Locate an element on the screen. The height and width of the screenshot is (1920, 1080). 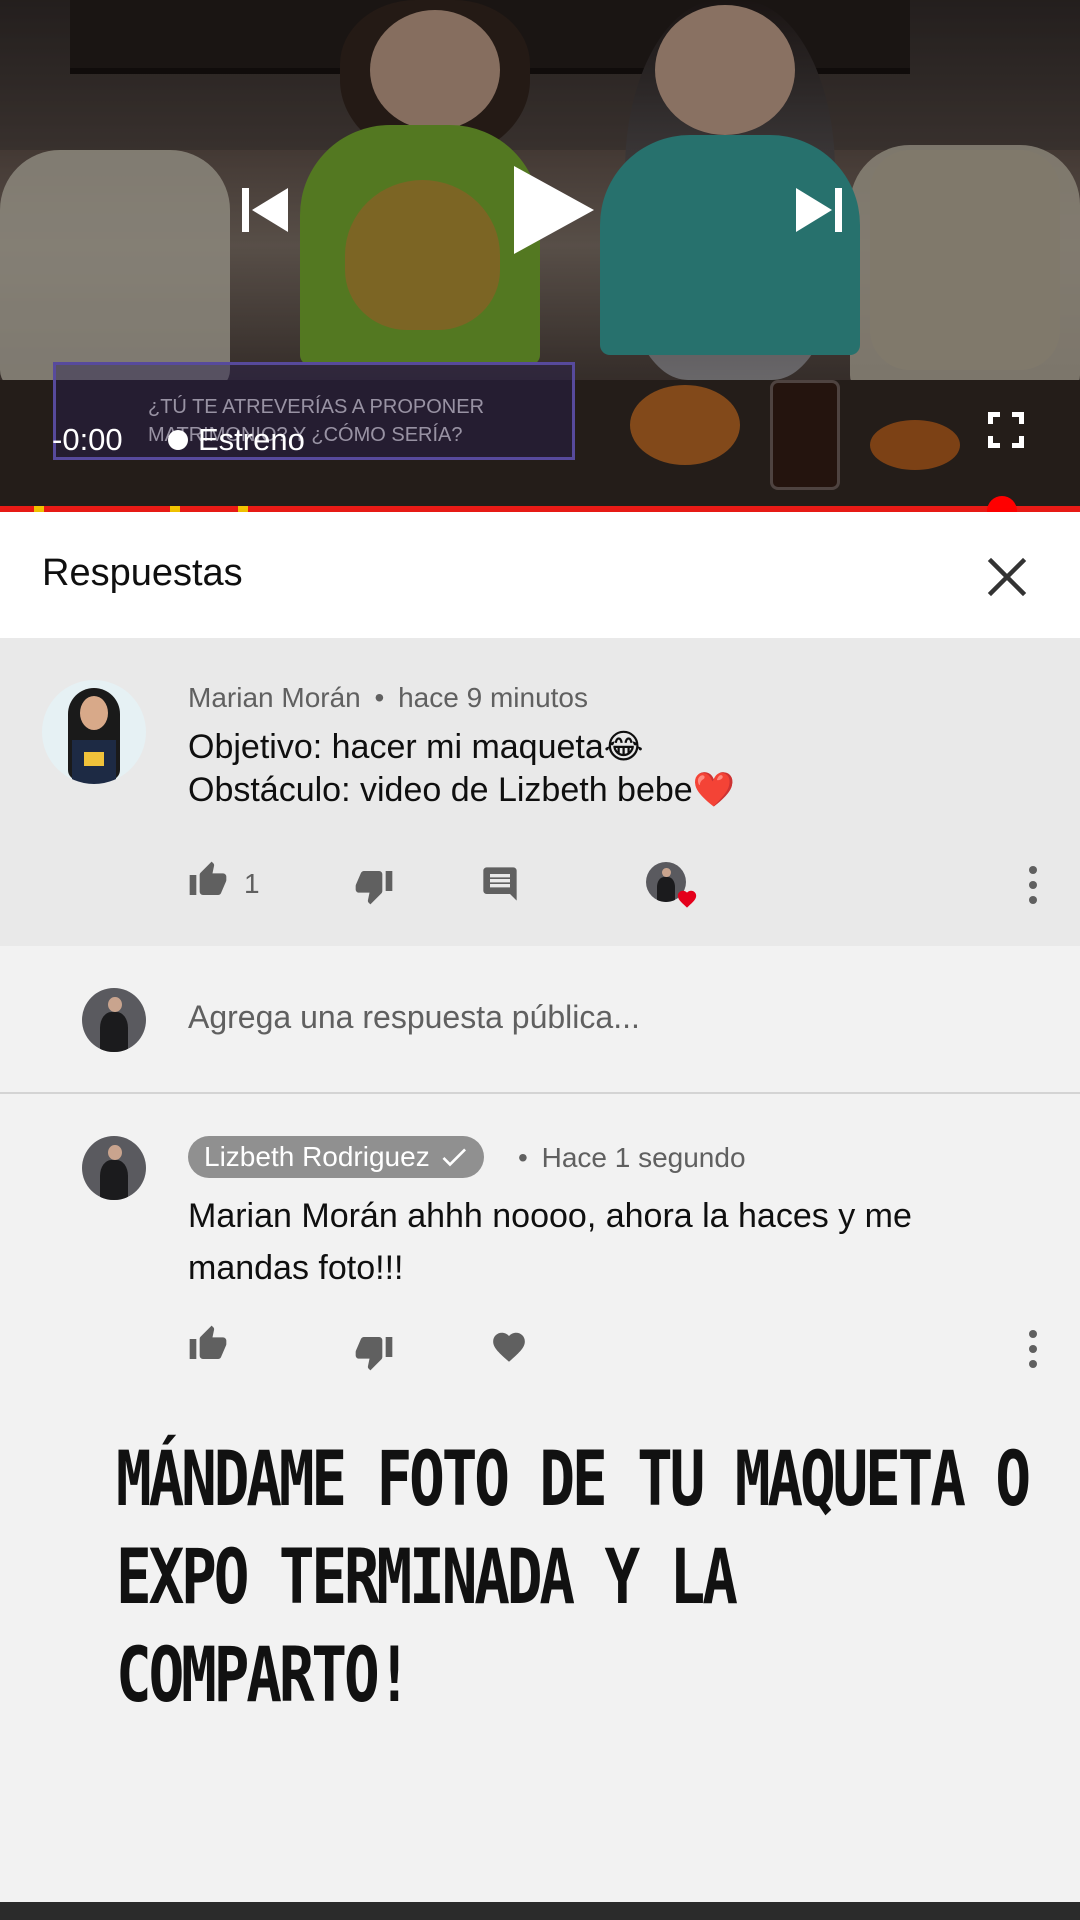
caption-line: MÁNDAME FOTO DE TU MAQUETA O is located at coordinates (573, 1478).